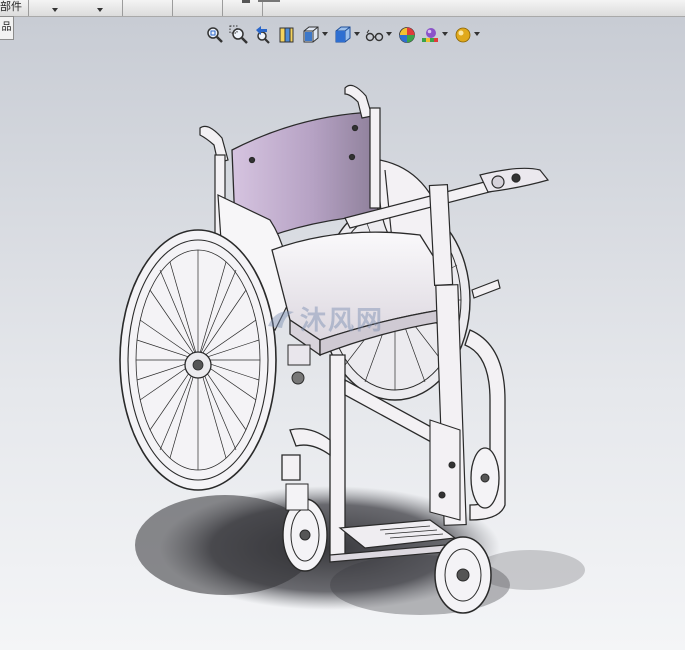 This screenshot has width=685, height=650. What do you see at coordinates (342, 321) in the screenshot?
I see `watermark-text: 沐风网` at bounding box center [342, 321].